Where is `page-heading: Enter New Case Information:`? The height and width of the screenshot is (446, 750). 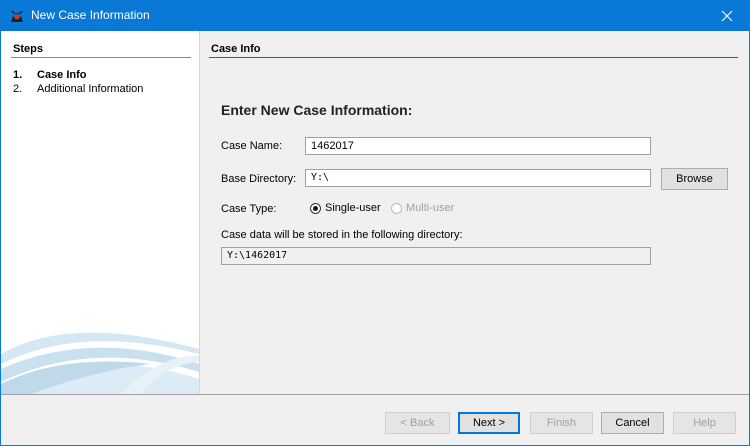
page-heading: Enter New Case Information: is located at coordinates (317, 110).